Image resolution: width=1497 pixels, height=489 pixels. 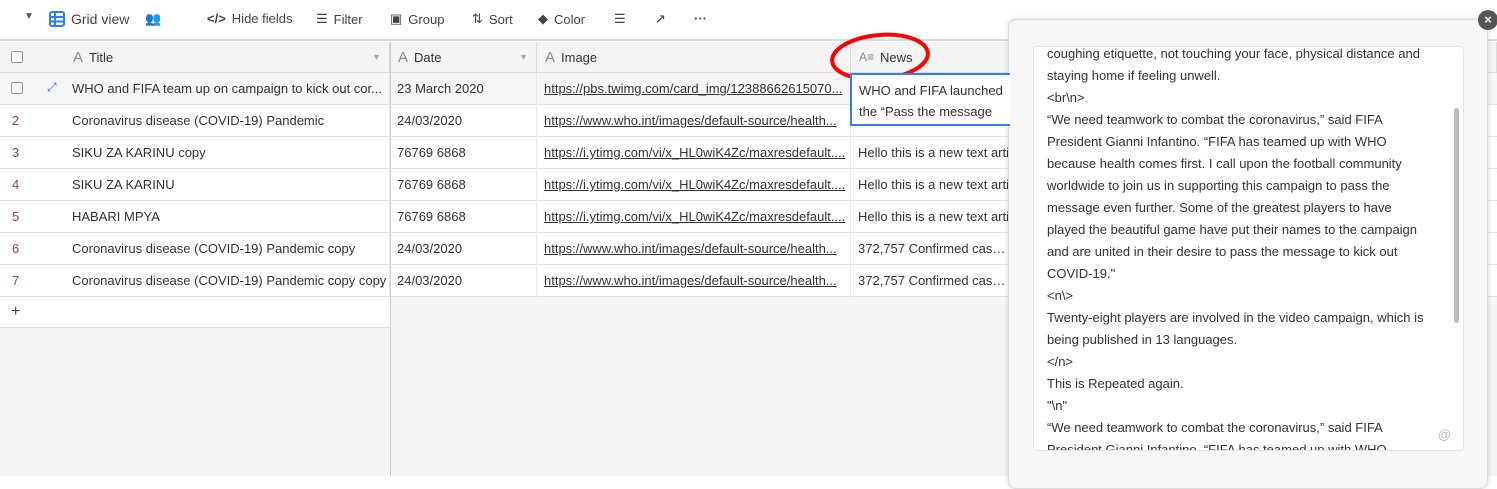 What do you see at coordinates (1081, 273) in the screenshot?
I see `news-text-line: COVID-19."` at bounding box center [1081, 273].